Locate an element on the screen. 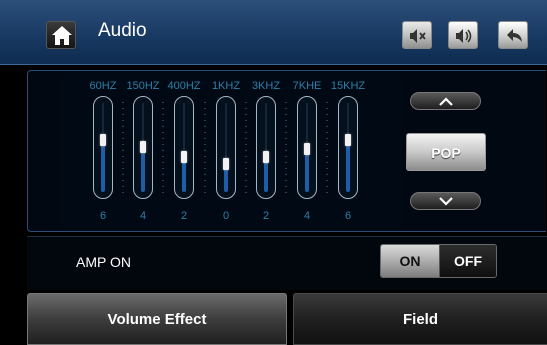  eq-preset-button: POP is located at coordinates (446, 152).